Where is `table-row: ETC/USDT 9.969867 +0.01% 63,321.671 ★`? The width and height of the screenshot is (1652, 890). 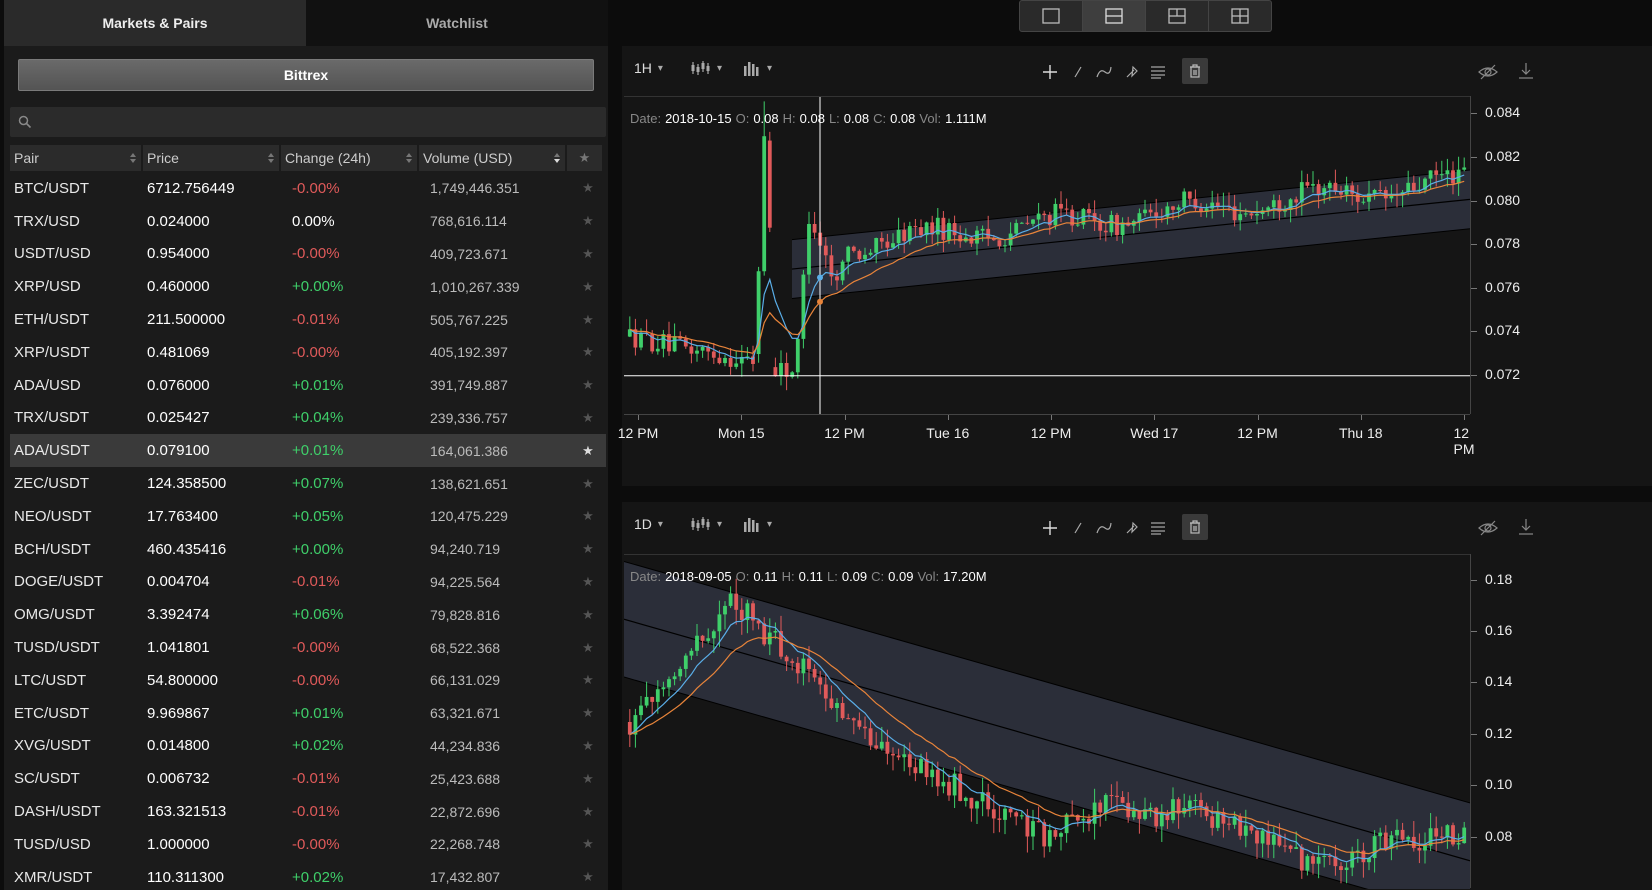 table-row: ETC/USDT 9.969867 +0.01% 63,321.671 ★ is located at coordinates (308, 713).